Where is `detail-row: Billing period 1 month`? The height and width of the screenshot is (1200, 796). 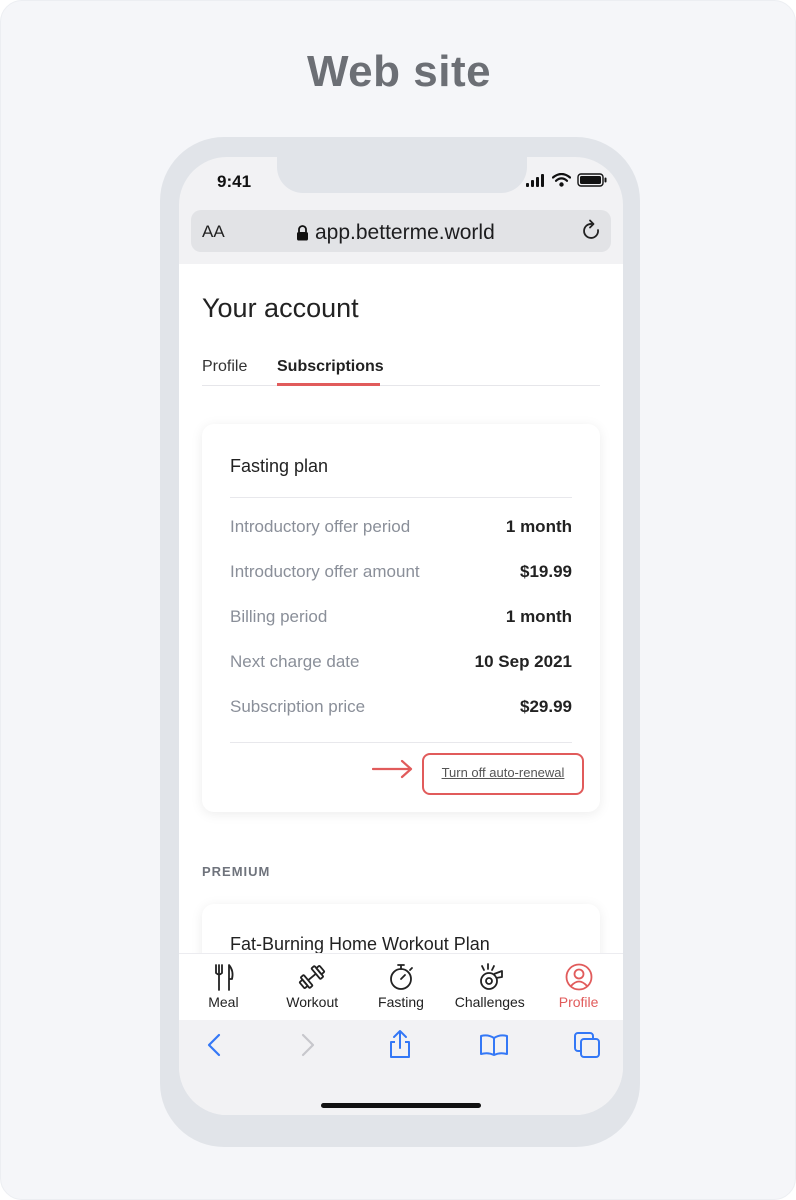 detail-row: Billing period 1 month is located at coordinates (401, 617).